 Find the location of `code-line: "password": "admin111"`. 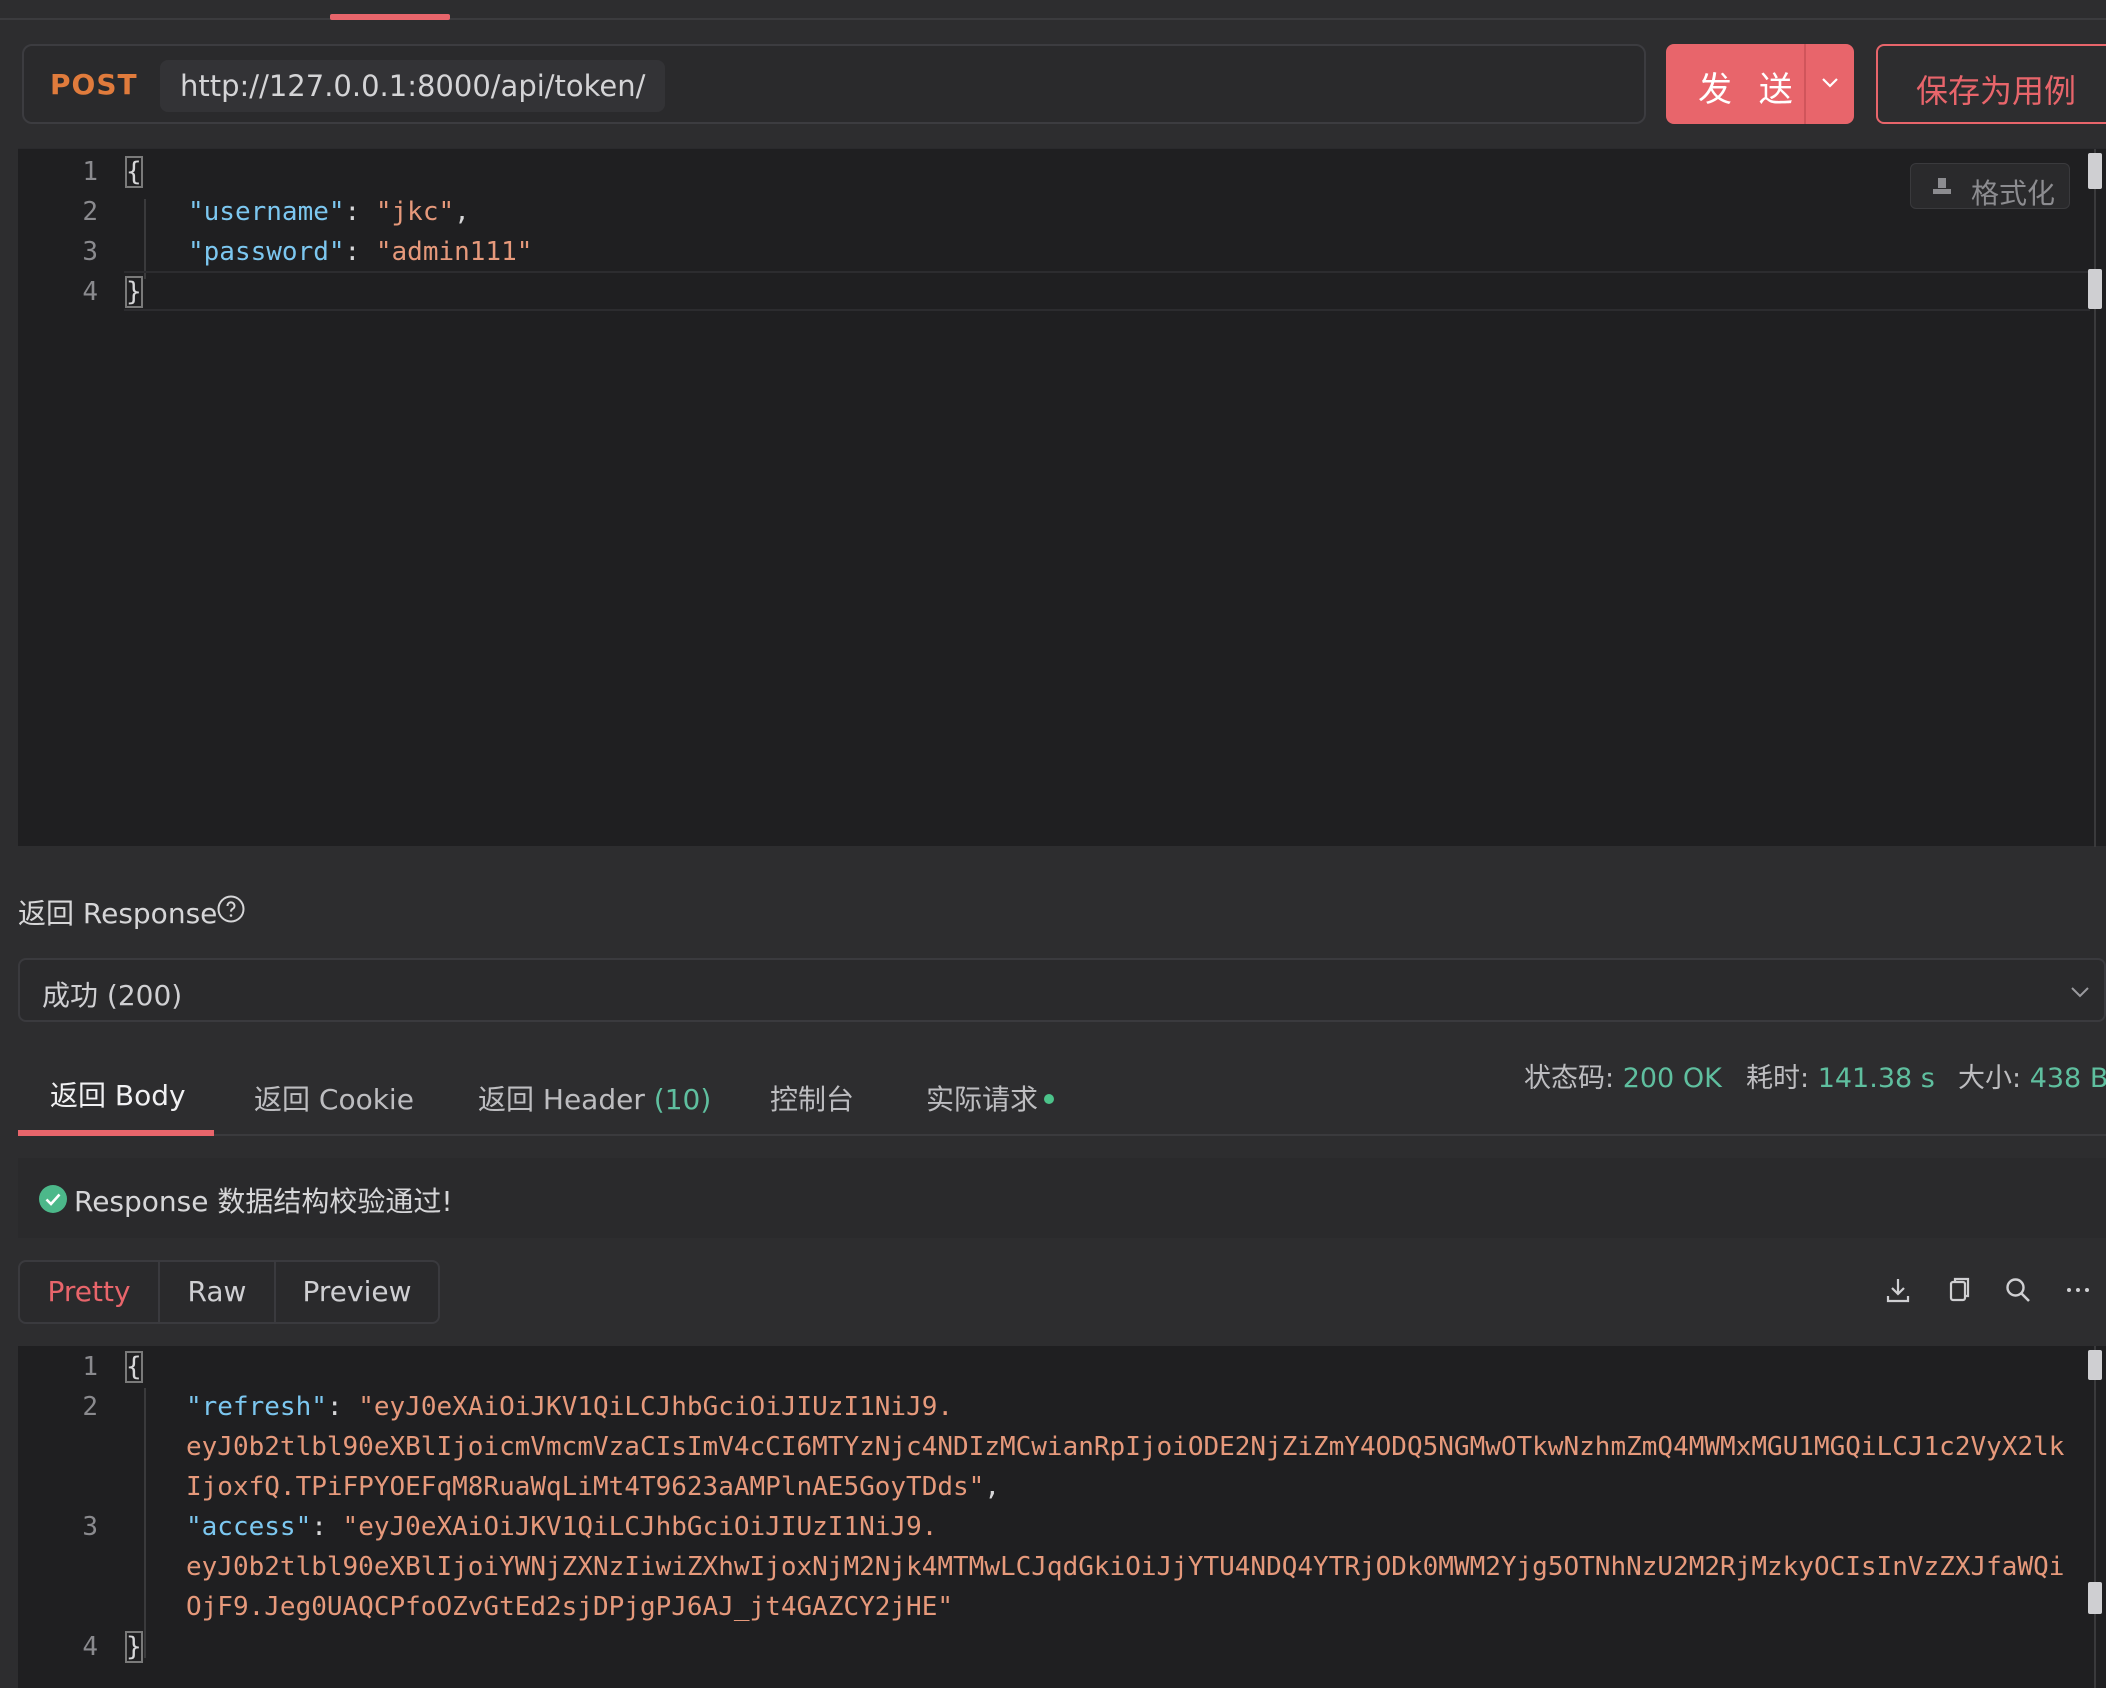

code-line: "password": "admin111" is located at coordinates (360, 252).